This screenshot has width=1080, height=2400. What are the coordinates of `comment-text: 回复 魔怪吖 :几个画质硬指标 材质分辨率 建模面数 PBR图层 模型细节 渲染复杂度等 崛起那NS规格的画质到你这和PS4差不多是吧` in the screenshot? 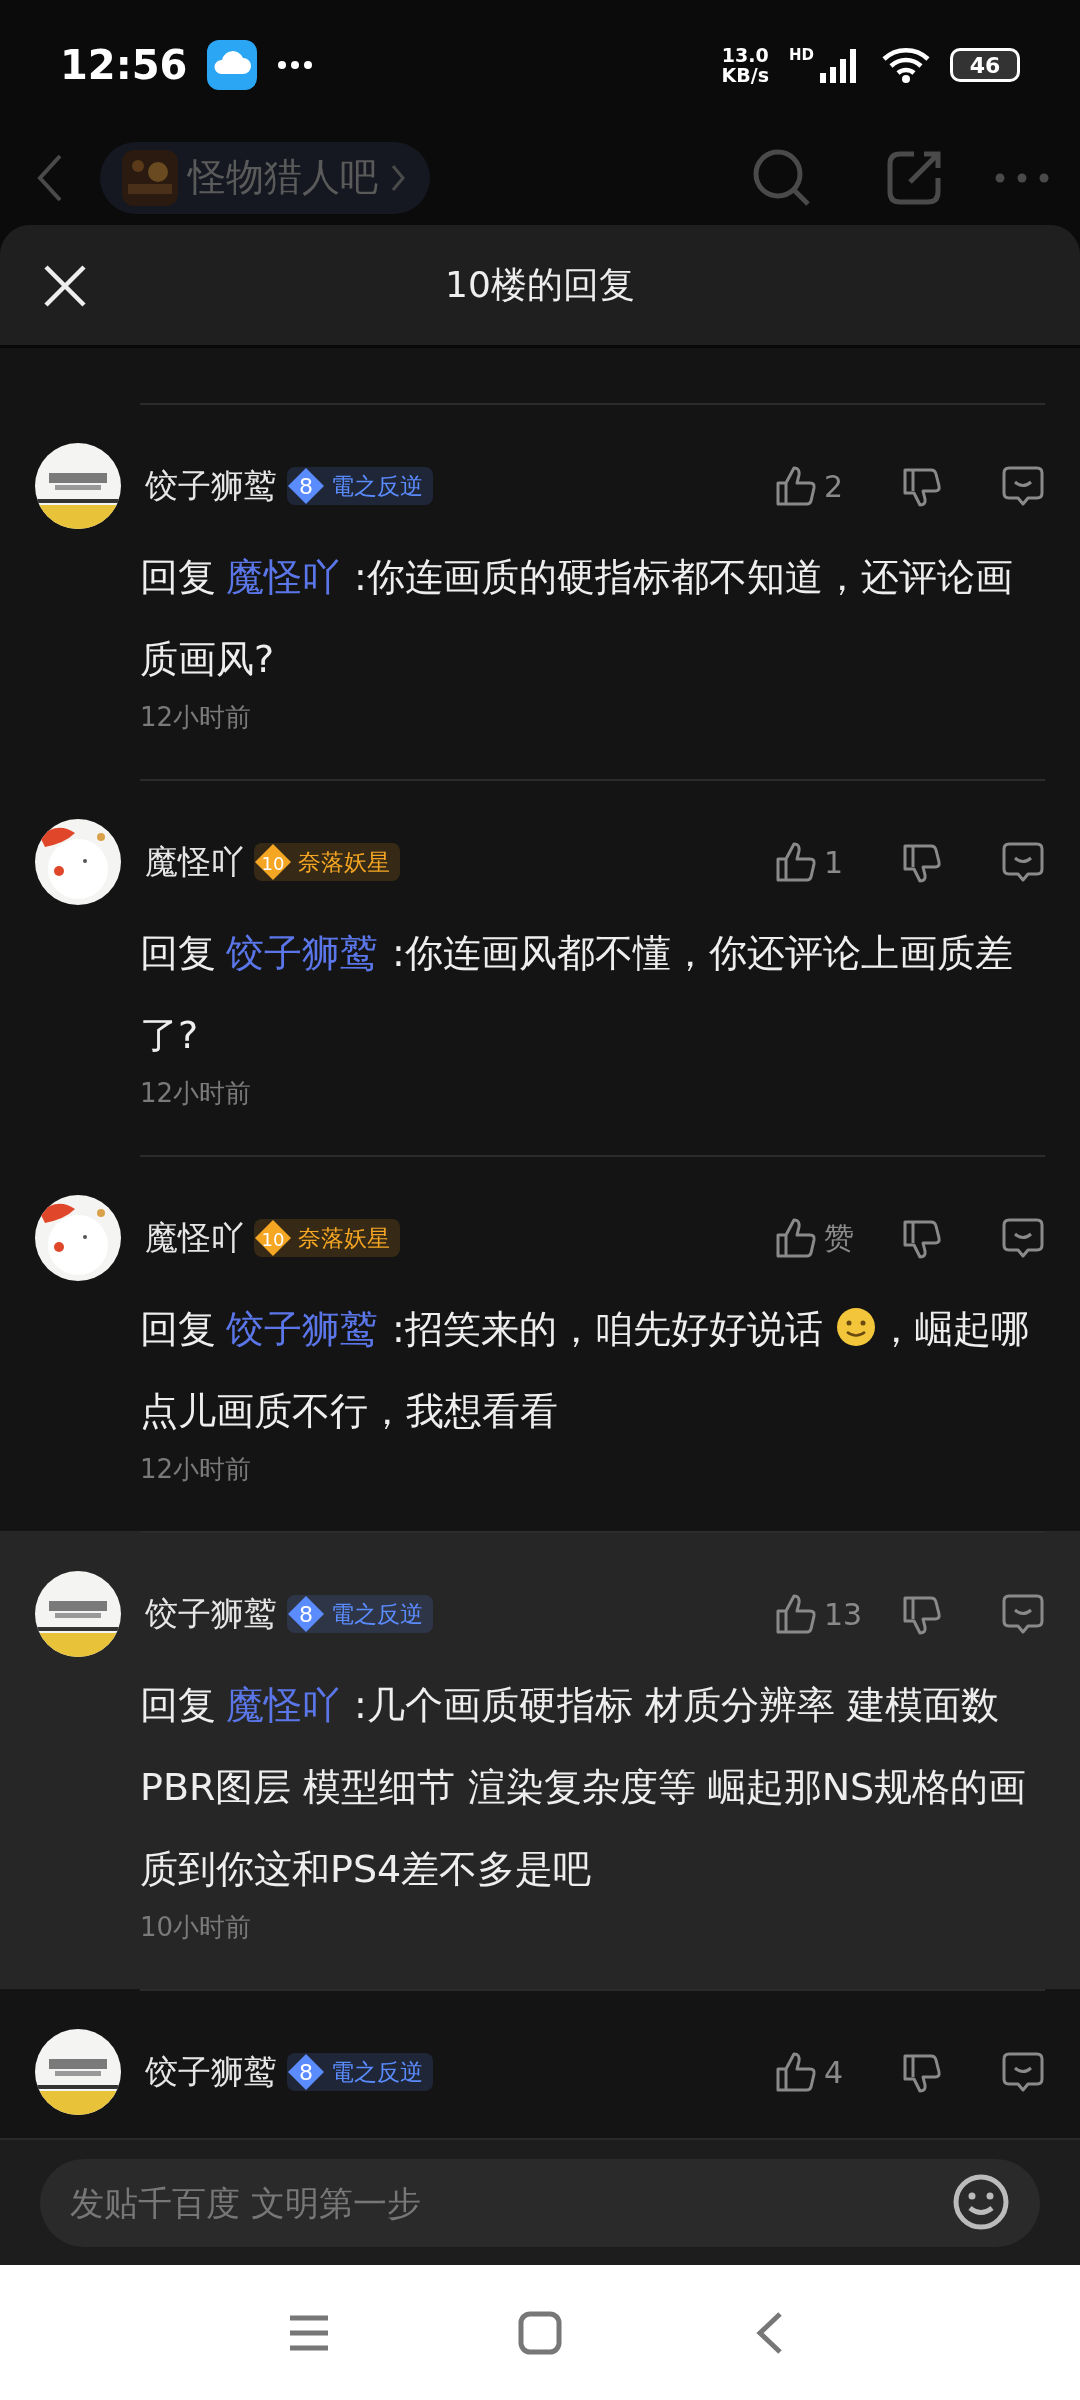 It's located at (584, 1787).